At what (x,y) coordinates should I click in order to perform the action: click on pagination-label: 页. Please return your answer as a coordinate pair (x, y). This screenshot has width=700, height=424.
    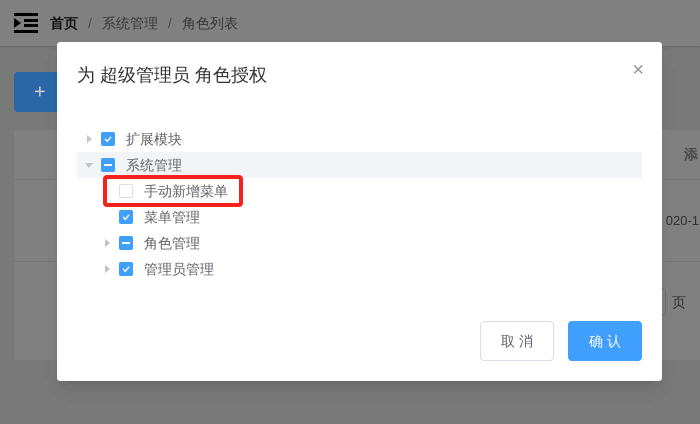
    Looking at the image, I should click on (679, 302).